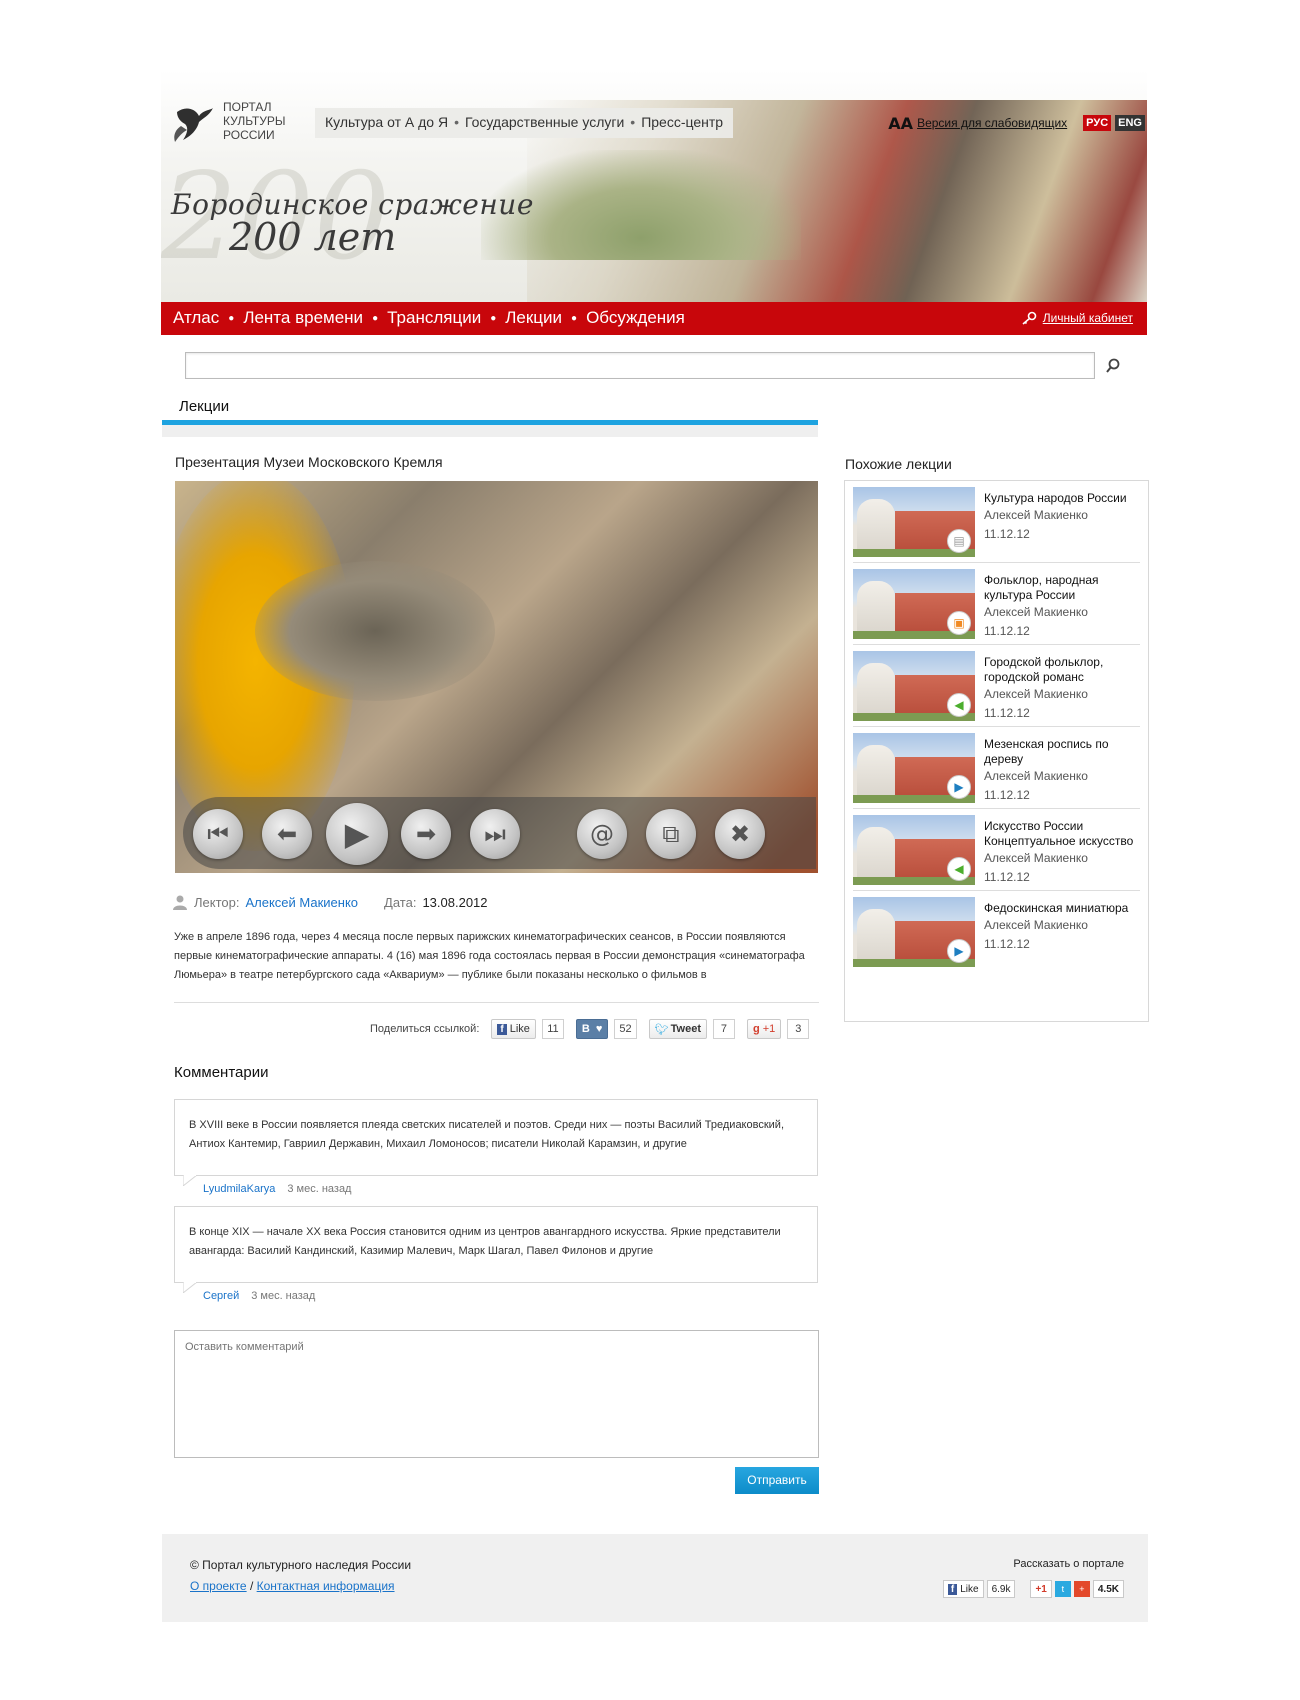 This screenshot has height=1700, width=1300. I want to click on banner-title: Бородинское сражение 200 лет, so click(352, 223).